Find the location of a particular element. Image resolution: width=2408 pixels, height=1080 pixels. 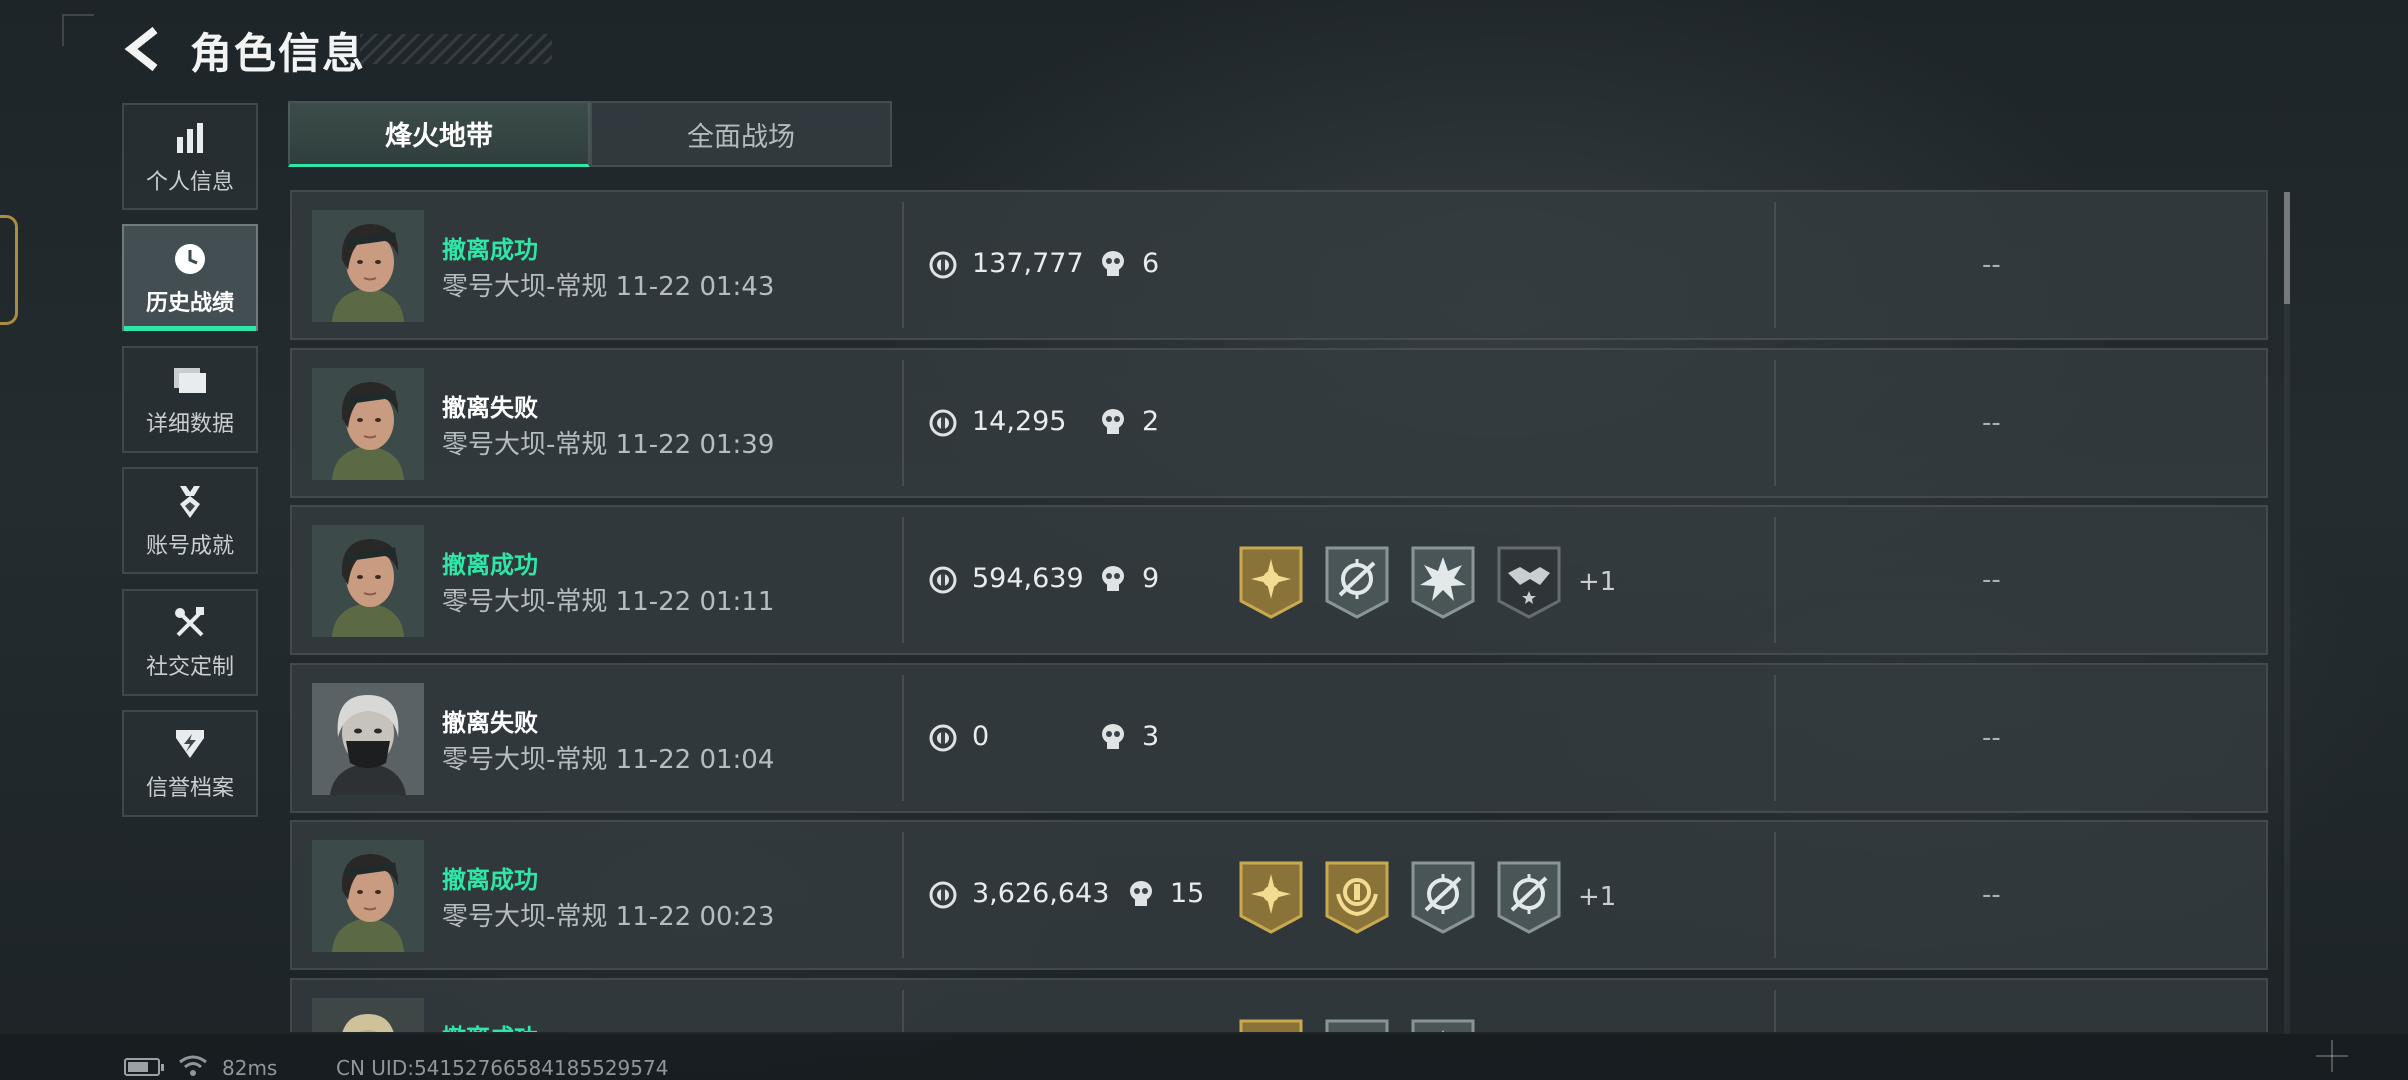

kills-value: 3 is located at coordinates (1151, 736).